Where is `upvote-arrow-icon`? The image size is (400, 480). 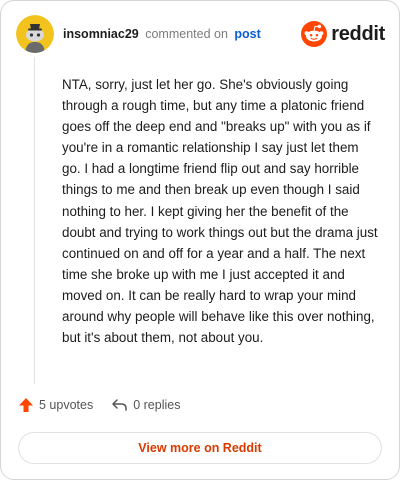 upvote-arrow-icon is located at coordinates (26, 405).